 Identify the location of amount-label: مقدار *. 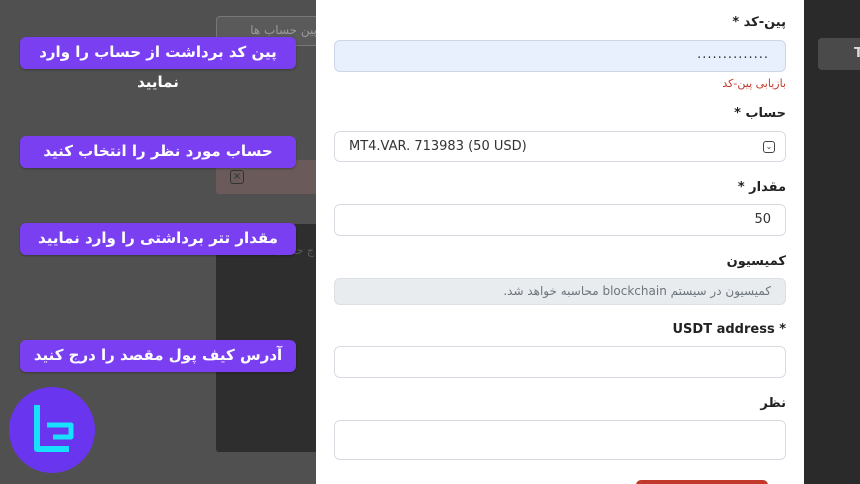
(761, 187).